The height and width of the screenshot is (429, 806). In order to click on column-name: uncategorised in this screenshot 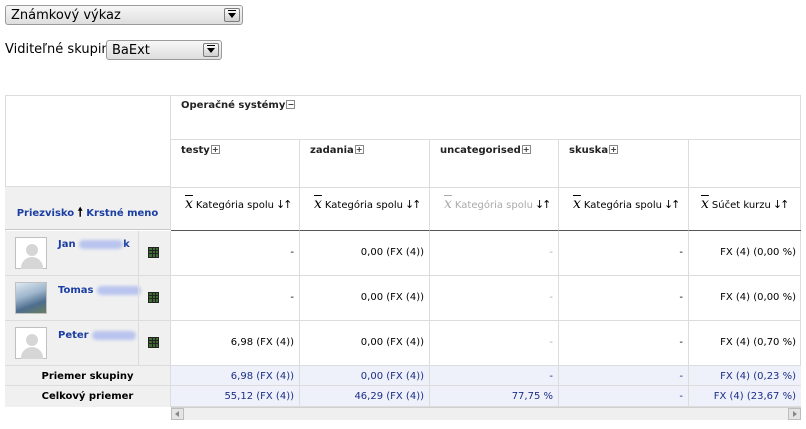, I will do `click(480, 150)`.